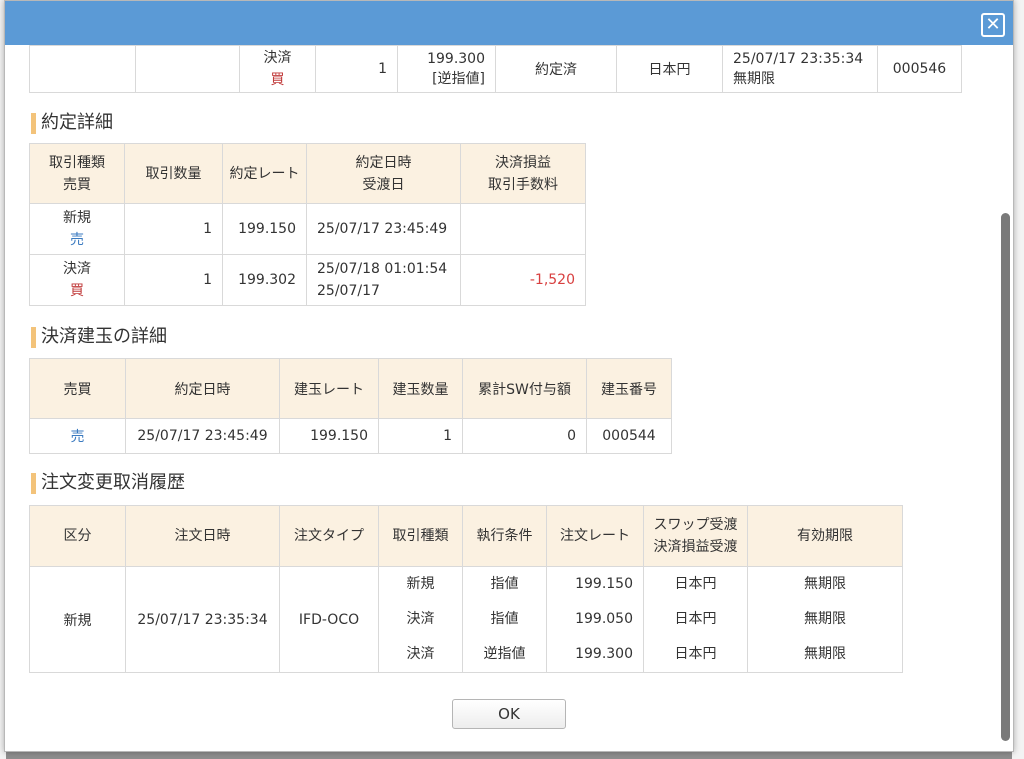 The height and width of the screenshot is (759, 1024). Describe the element at coordinates (350, 388) in the screenshot. I see `table-header-row: 売買 約定日時 建玉レート 建玉数量 累計SW付与額 建玉番号` at that location.